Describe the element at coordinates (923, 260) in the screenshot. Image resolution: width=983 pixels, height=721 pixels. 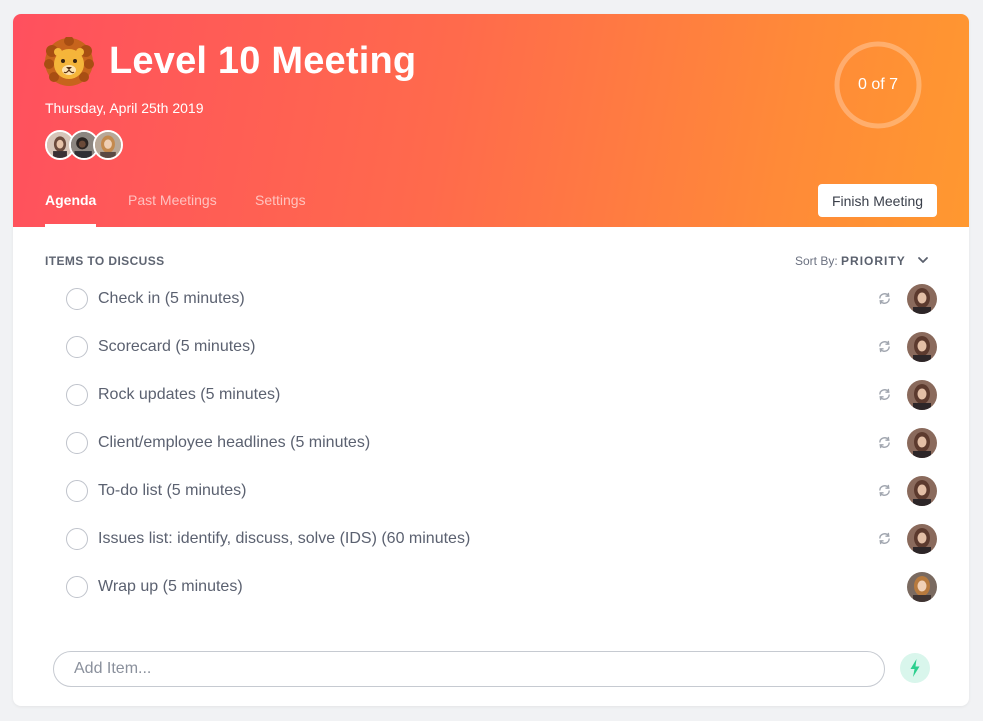
I see `chevron-down-icon` at that location.